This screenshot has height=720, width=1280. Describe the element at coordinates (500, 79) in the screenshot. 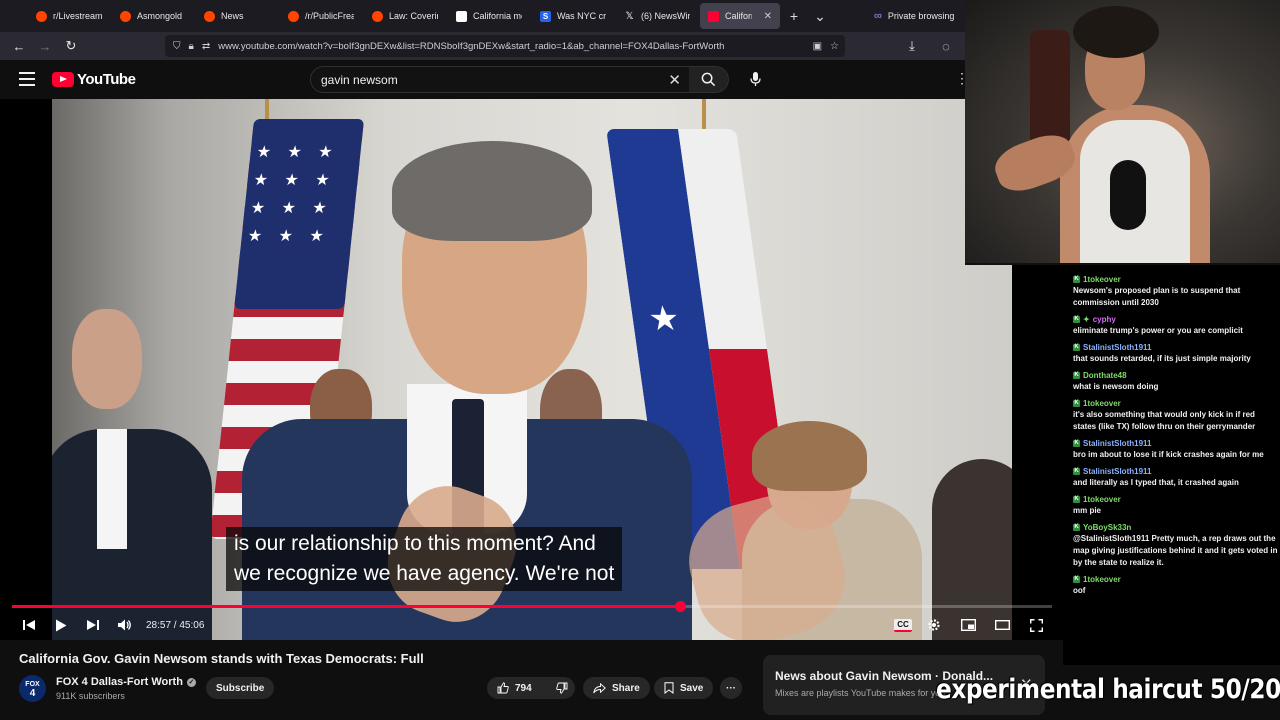

I see `search-input: gavin newsom ✕` at that location.